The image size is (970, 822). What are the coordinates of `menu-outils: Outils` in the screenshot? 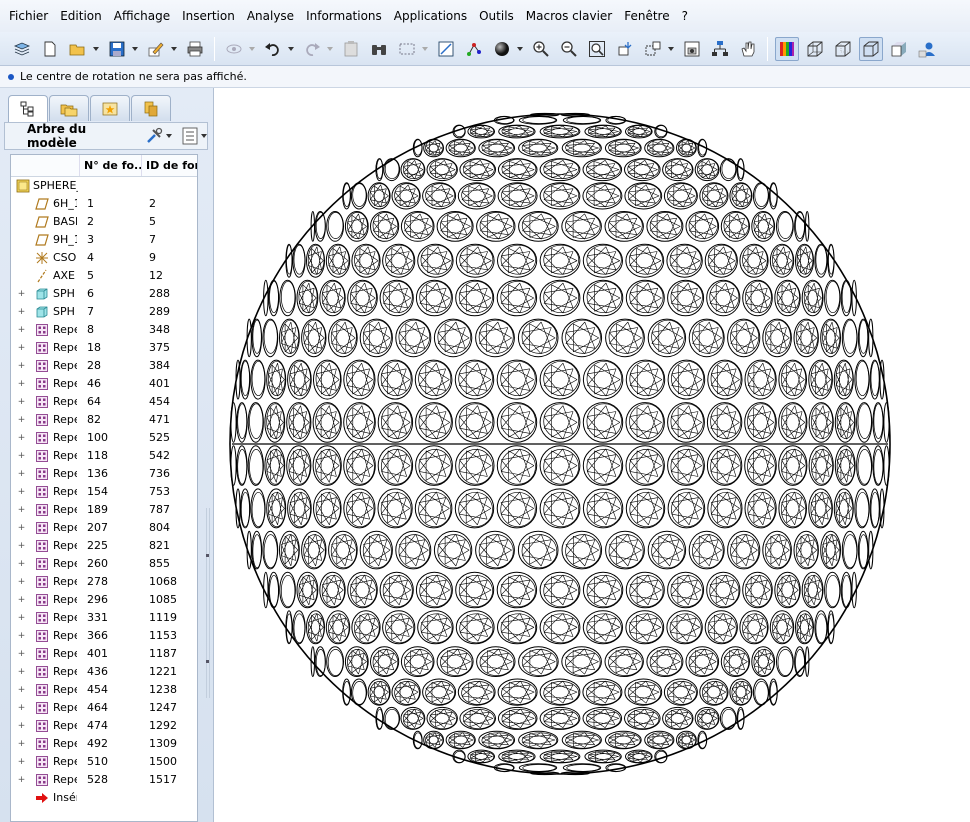 It's located at (496, 16).